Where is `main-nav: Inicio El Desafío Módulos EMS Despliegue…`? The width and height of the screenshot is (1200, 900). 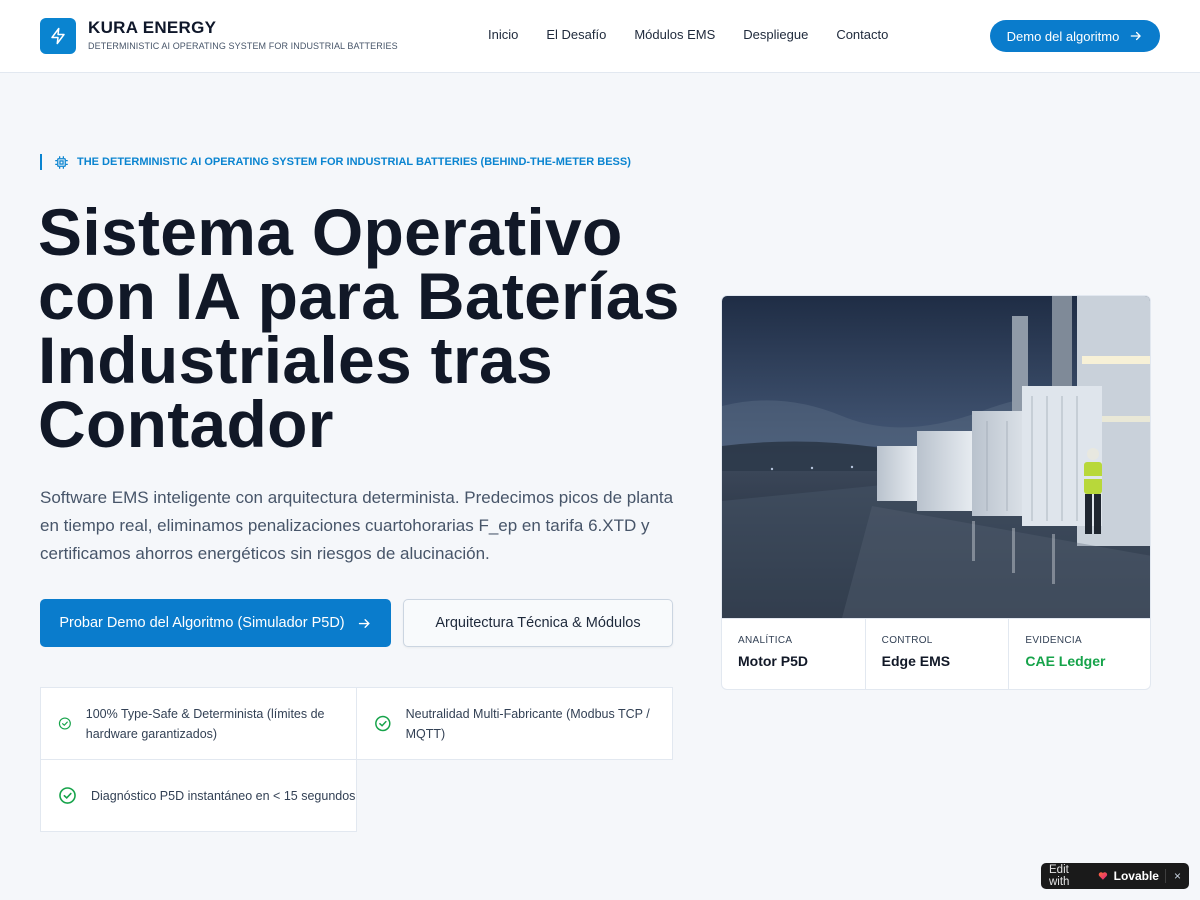 main-nav: Inicio El Desafío Módulos EMS Despliegue… is located at coordinates (688, 34).